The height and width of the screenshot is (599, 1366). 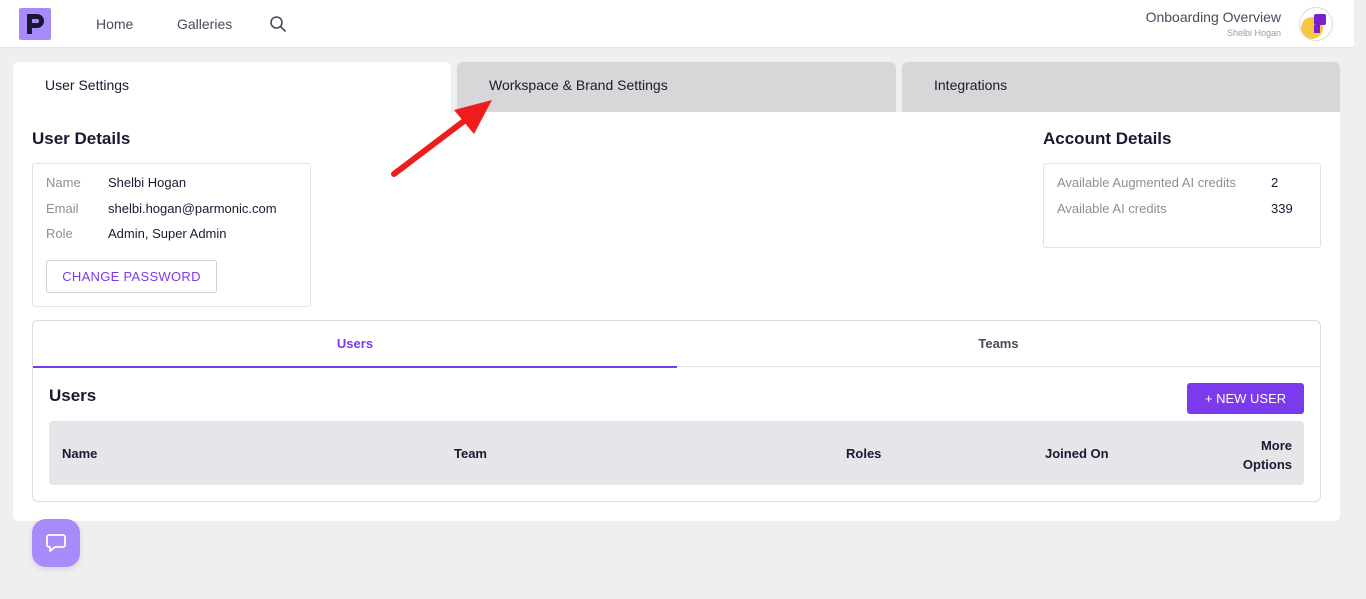 I want to click on column-header-joined-on: Joined On, so click(x=1077, y=453).